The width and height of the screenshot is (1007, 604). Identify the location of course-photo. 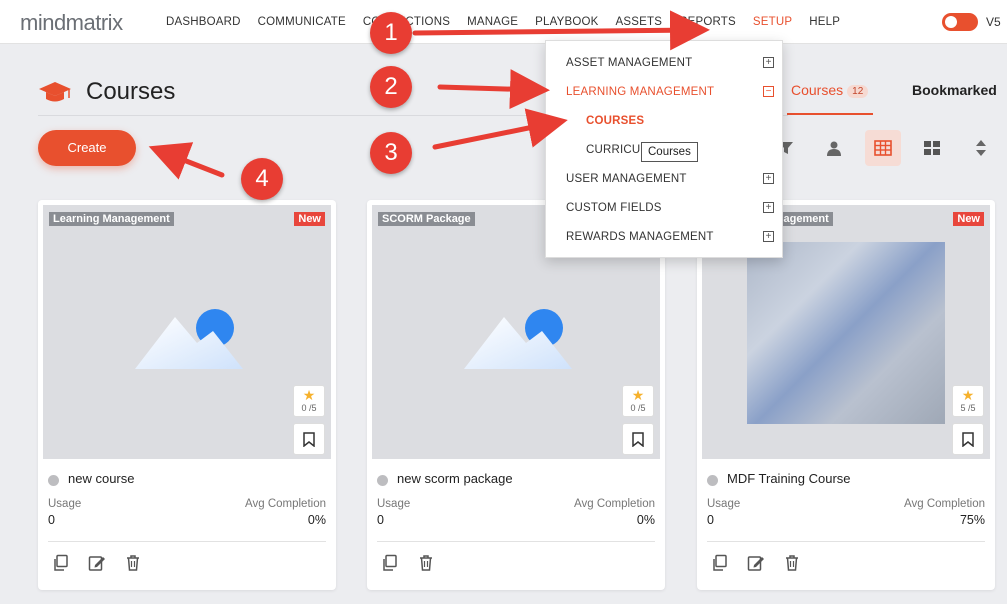
(846, 333).